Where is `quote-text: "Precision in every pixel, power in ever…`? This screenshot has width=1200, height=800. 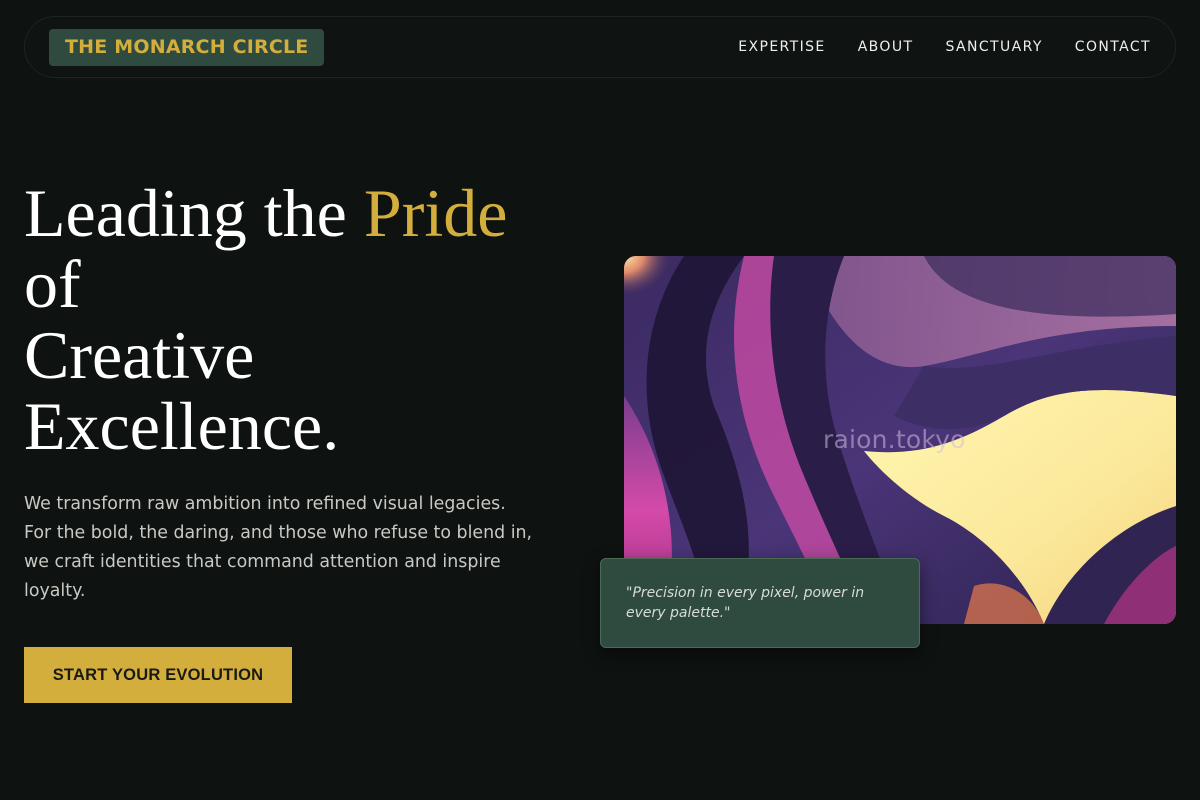
quote-text: "Precision in every pixel, power in ever… is located at coordinates (745, 603).